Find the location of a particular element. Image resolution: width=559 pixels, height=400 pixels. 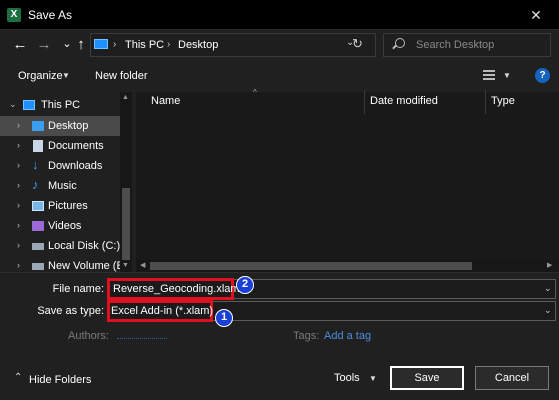

tree-item-label: Music is located at coordinates (62, 186).